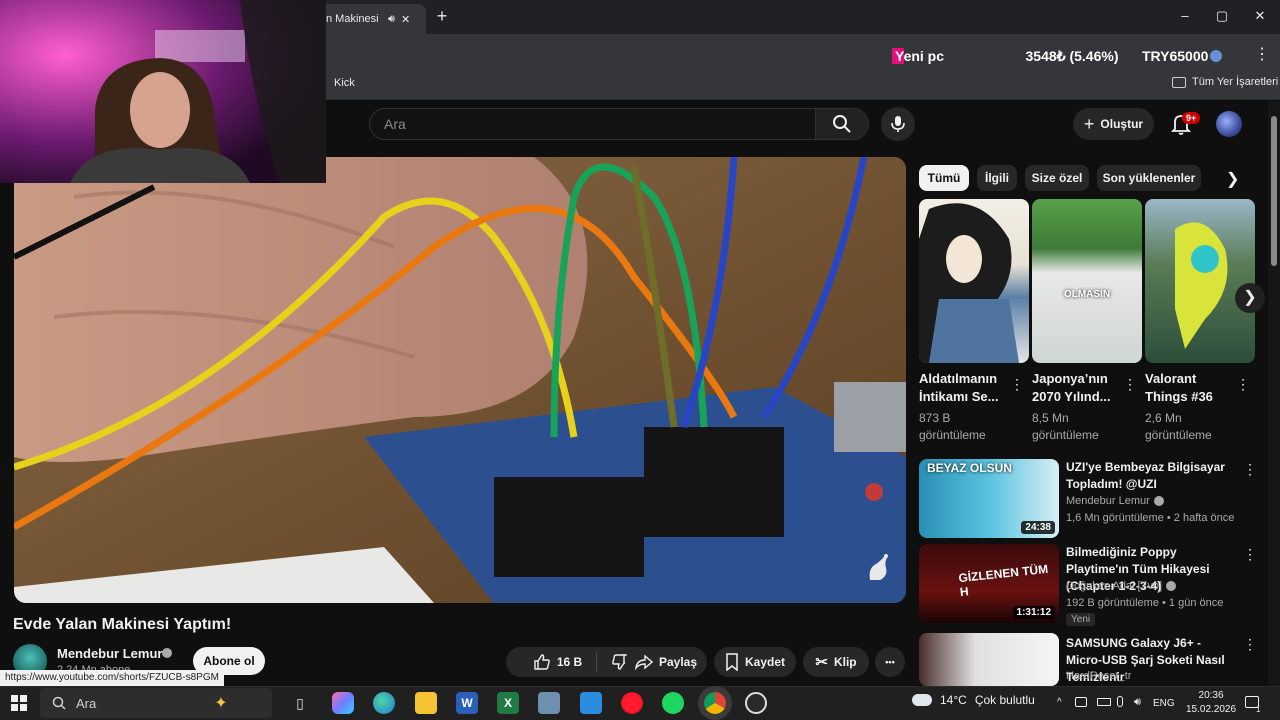  Describe the element at coordinates (467, 703) in the screenshot. I see `word-icon: W` at that location.